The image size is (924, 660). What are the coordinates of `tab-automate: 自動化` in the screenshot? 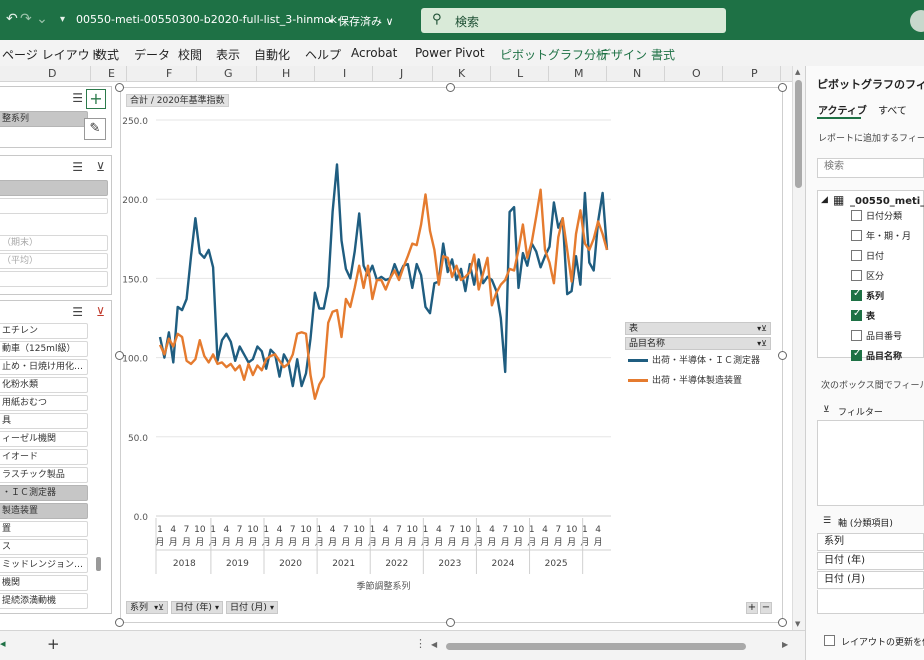 It's located at (272, 54).